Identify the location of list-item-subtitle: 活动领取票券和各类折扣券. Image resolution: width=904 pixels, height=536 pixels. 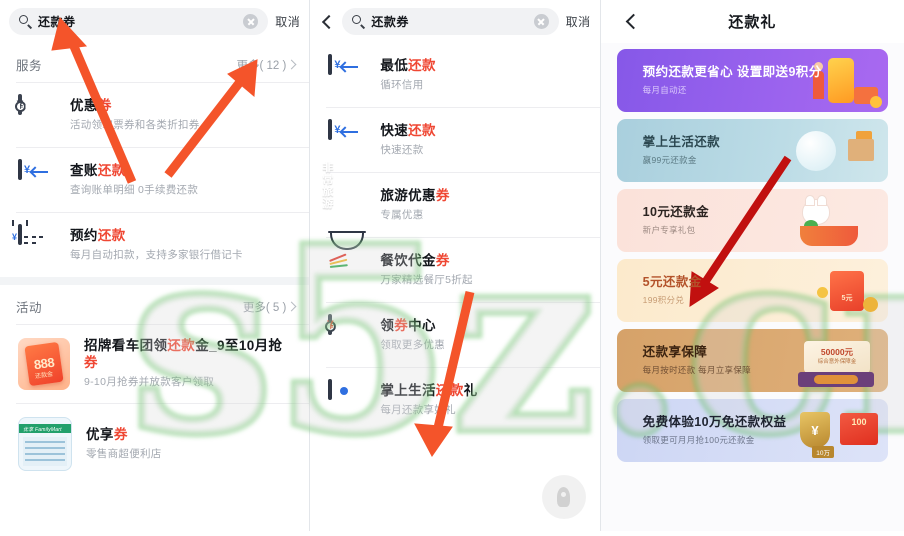
(135, 124).